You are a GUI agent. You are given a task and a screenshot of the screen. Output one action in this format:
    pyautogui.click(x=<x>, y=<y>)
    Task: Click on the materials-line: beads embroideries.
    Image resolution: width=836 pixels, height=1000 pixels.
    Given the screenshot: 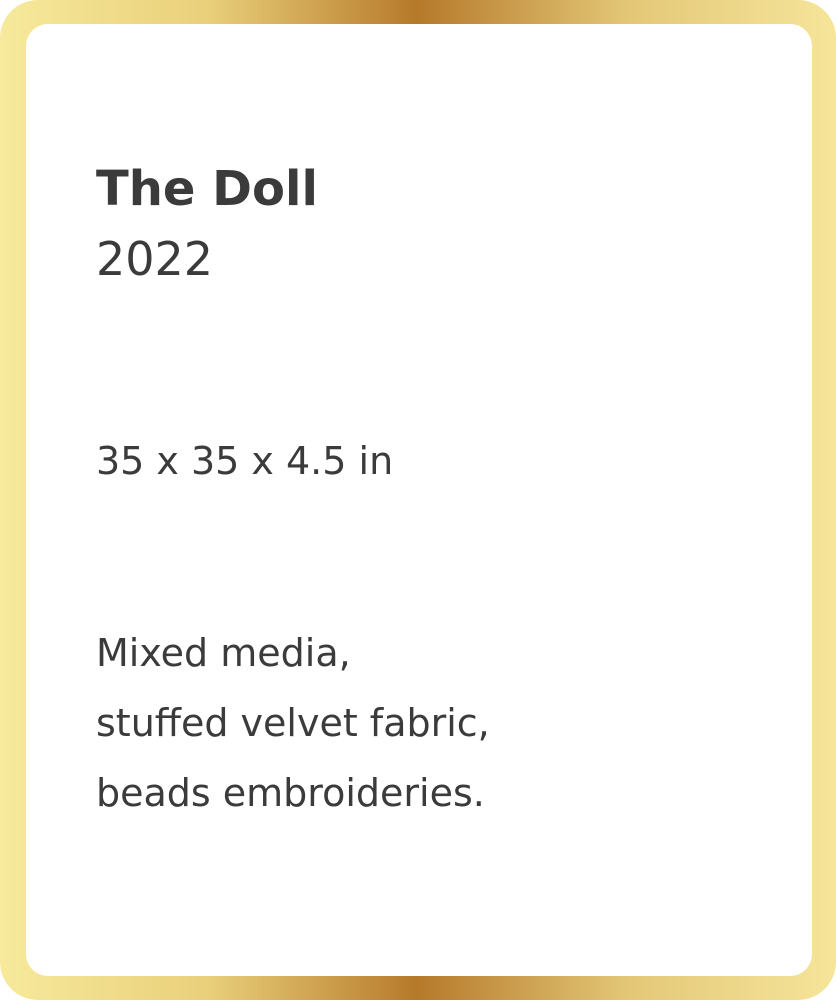 What is the action you would take?
    pyautogui.click(x=290, y=793)
    